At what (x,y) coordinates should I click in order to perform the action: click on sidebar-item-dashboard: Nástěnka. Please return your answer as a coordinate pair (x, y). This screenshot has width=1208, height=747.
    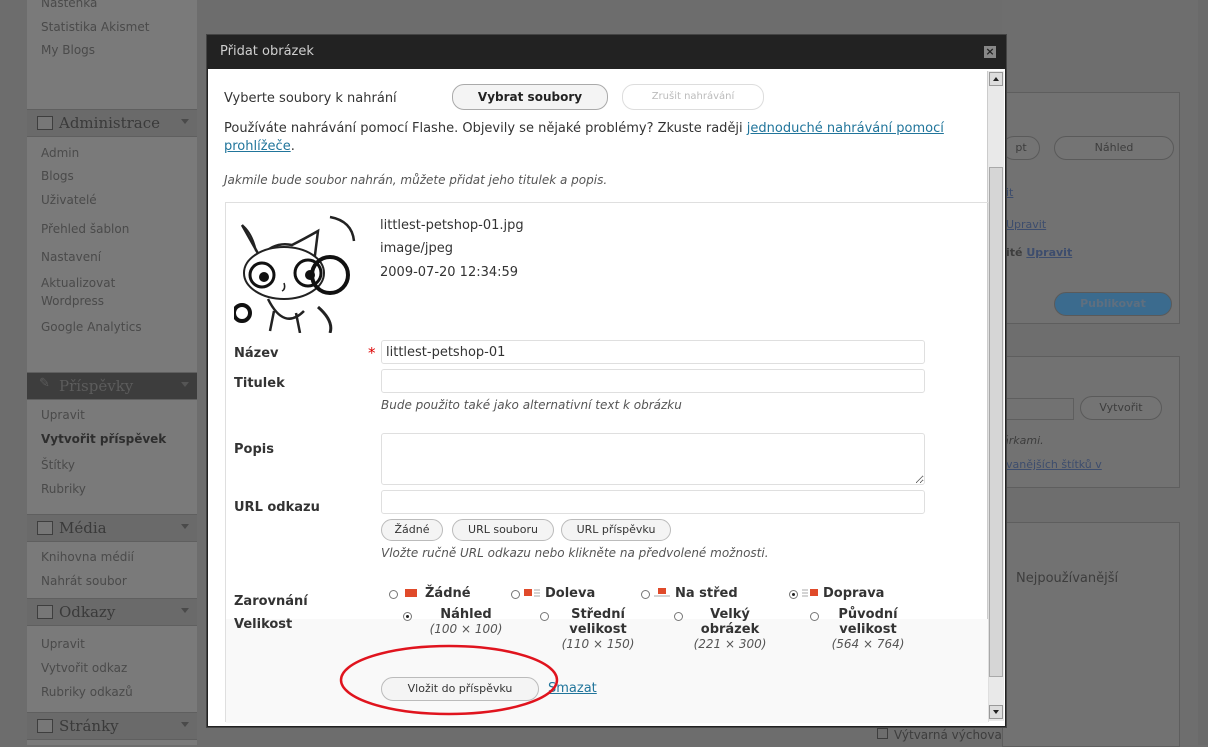
    Looking at the image, I should click on (69, 5).